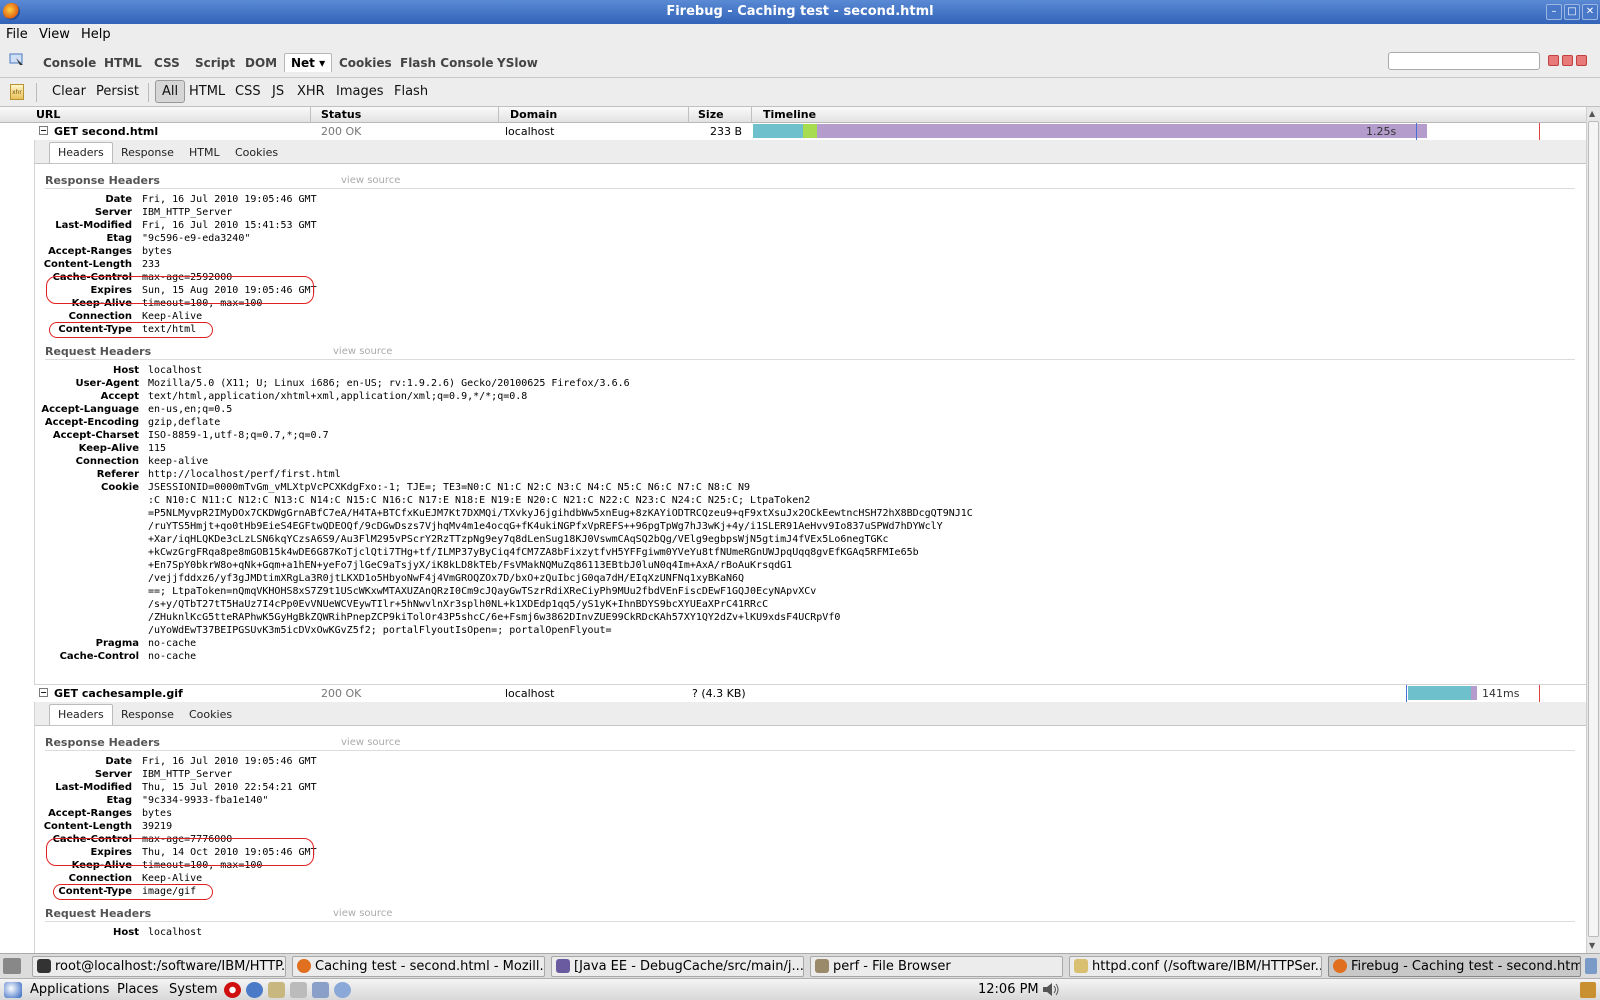 This screenshot has height=1000, width=1600. What do you see at coordinates (117, 91) in the screenshot?
I see `persist-button: Persist` at bounding box center [117, 91].